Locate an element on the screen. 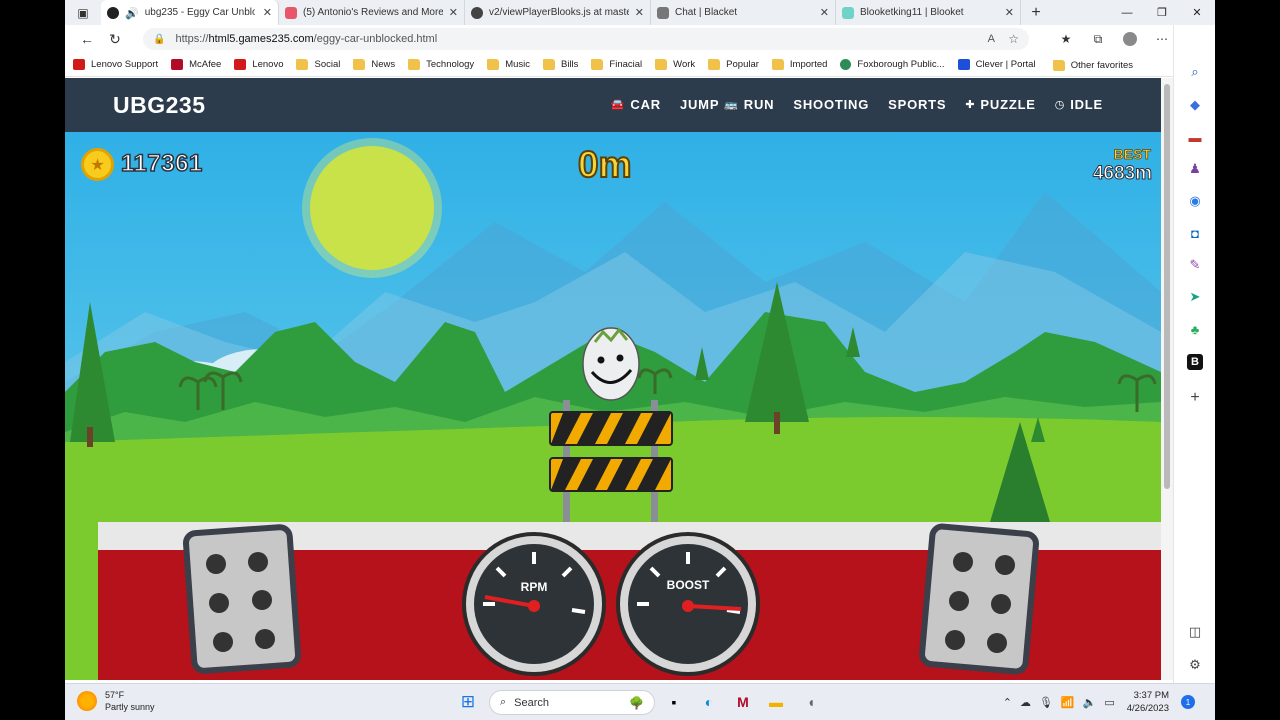  bookmark-mcafee: McAfee is located at coordinates (196, 64).